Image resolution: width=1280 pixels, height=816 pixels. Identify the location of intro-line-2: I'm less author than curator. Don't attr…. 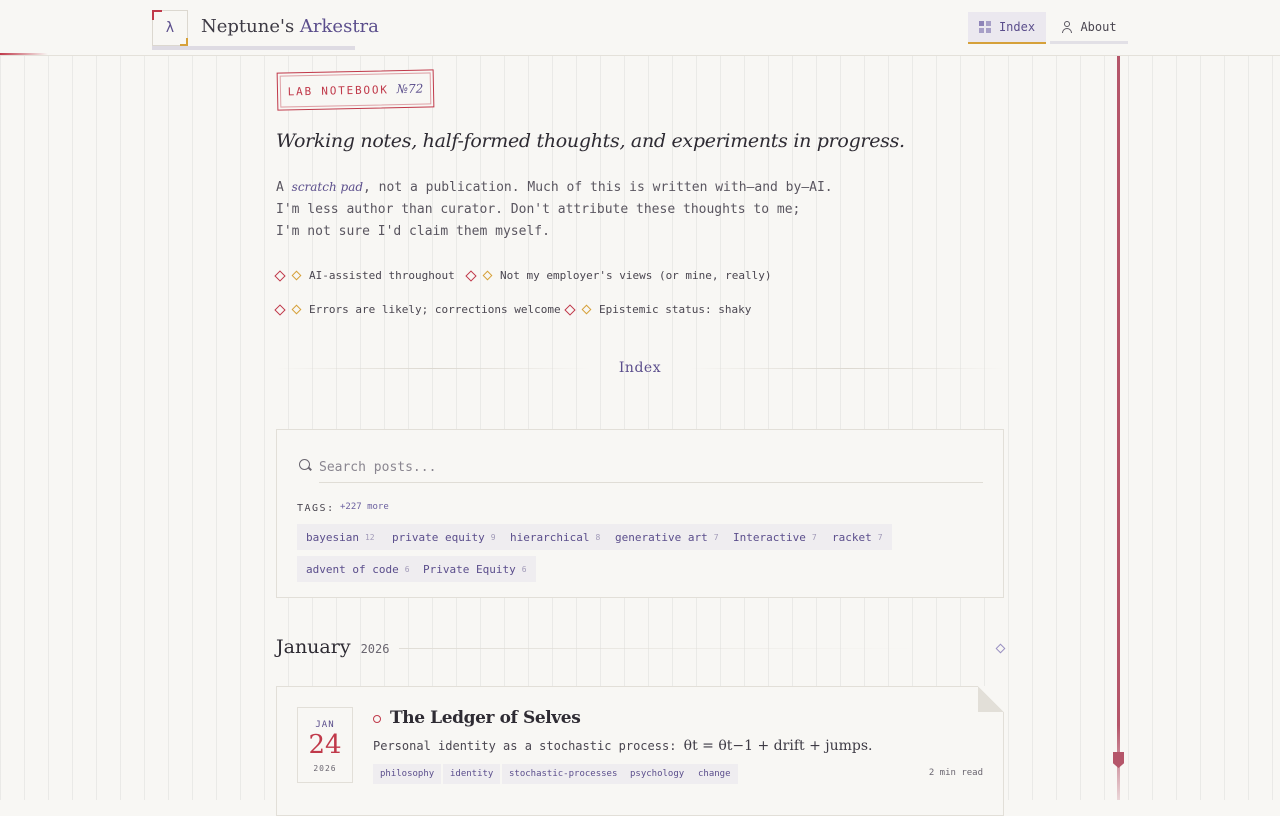
(538, 209).